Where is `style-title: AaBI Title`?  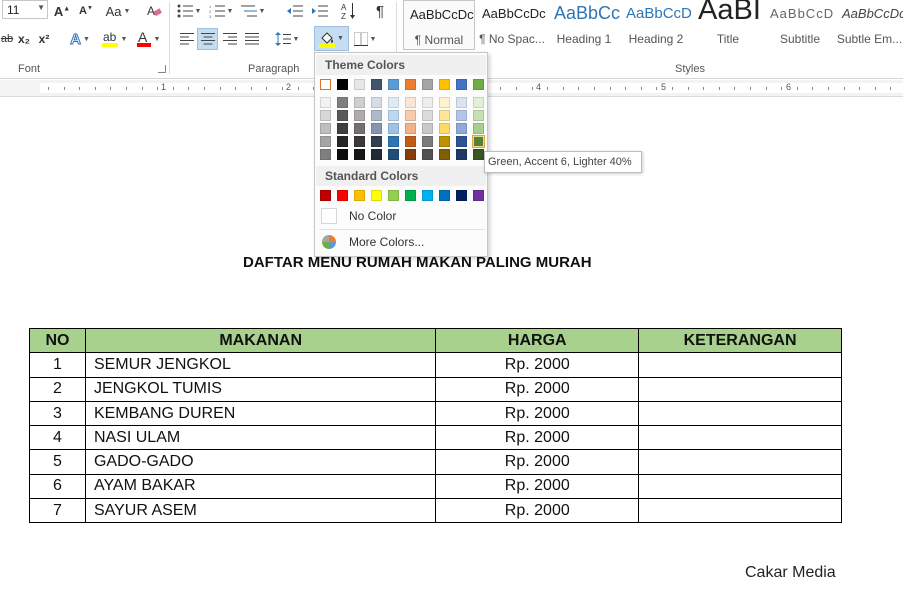
style-title: AaBI Title is located at coordinates (728, 25).